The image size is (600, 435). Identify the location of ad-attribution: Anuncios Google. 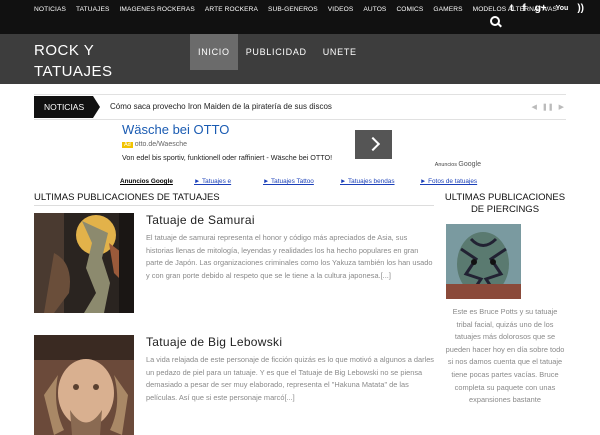
(458, 164).